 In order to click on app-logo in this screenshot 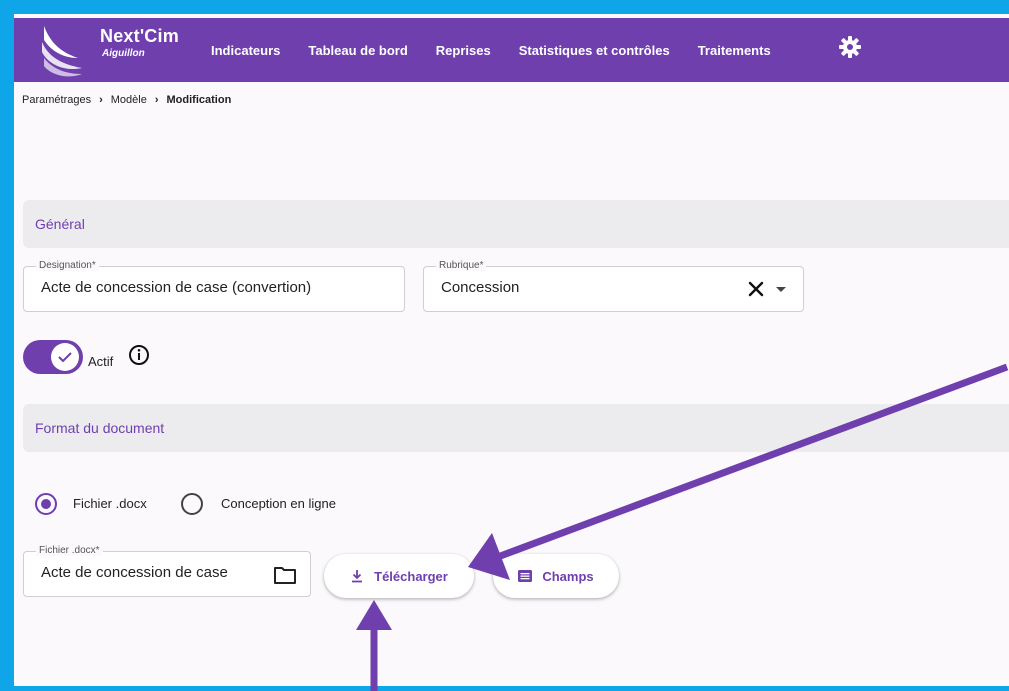, I will do `click(62, 51)`.